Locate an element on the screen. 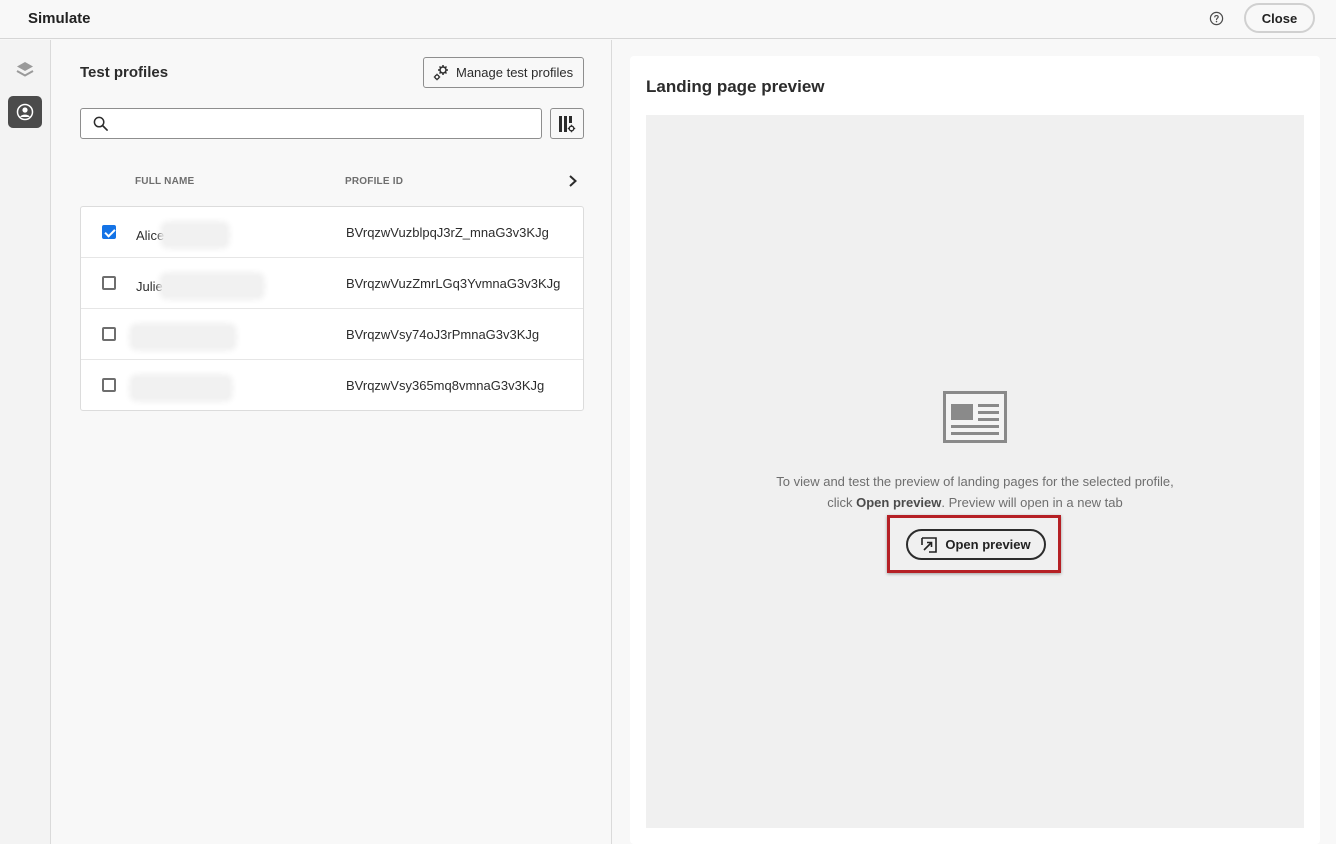 This screenshot has width=1336, height=844. column-settings-icon is located at coordinates (567, 123).